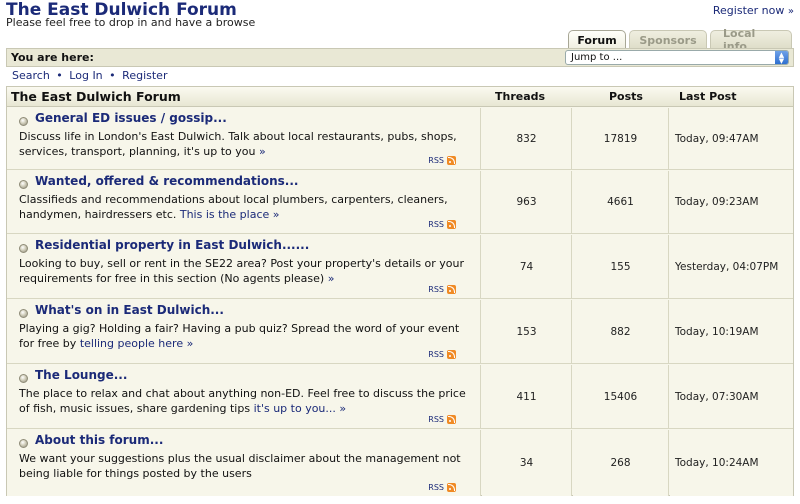  Describe the element at coordinates (527, 202) in the screenshot. I see `threads-count: 963` at that location.